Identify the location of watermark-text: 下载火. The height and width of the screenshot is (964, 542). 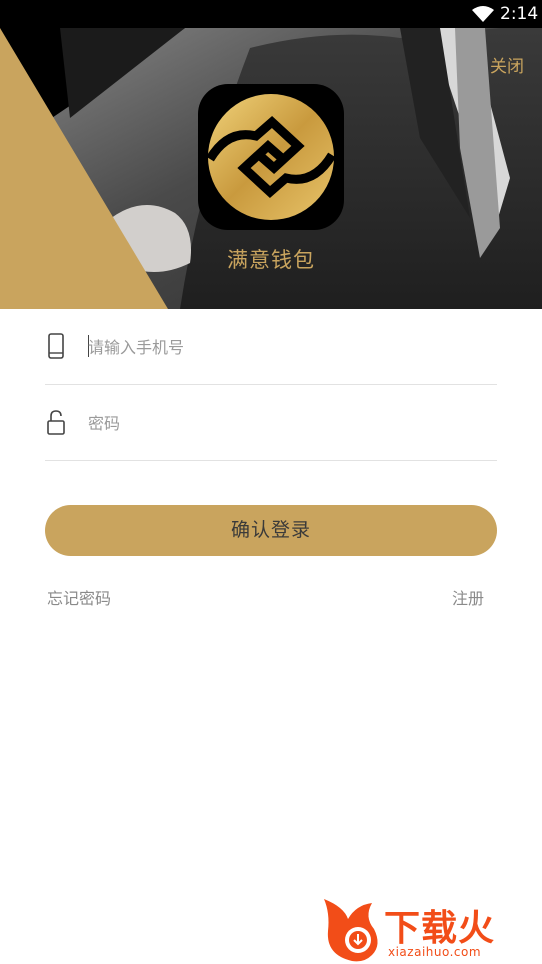
(440, 928).